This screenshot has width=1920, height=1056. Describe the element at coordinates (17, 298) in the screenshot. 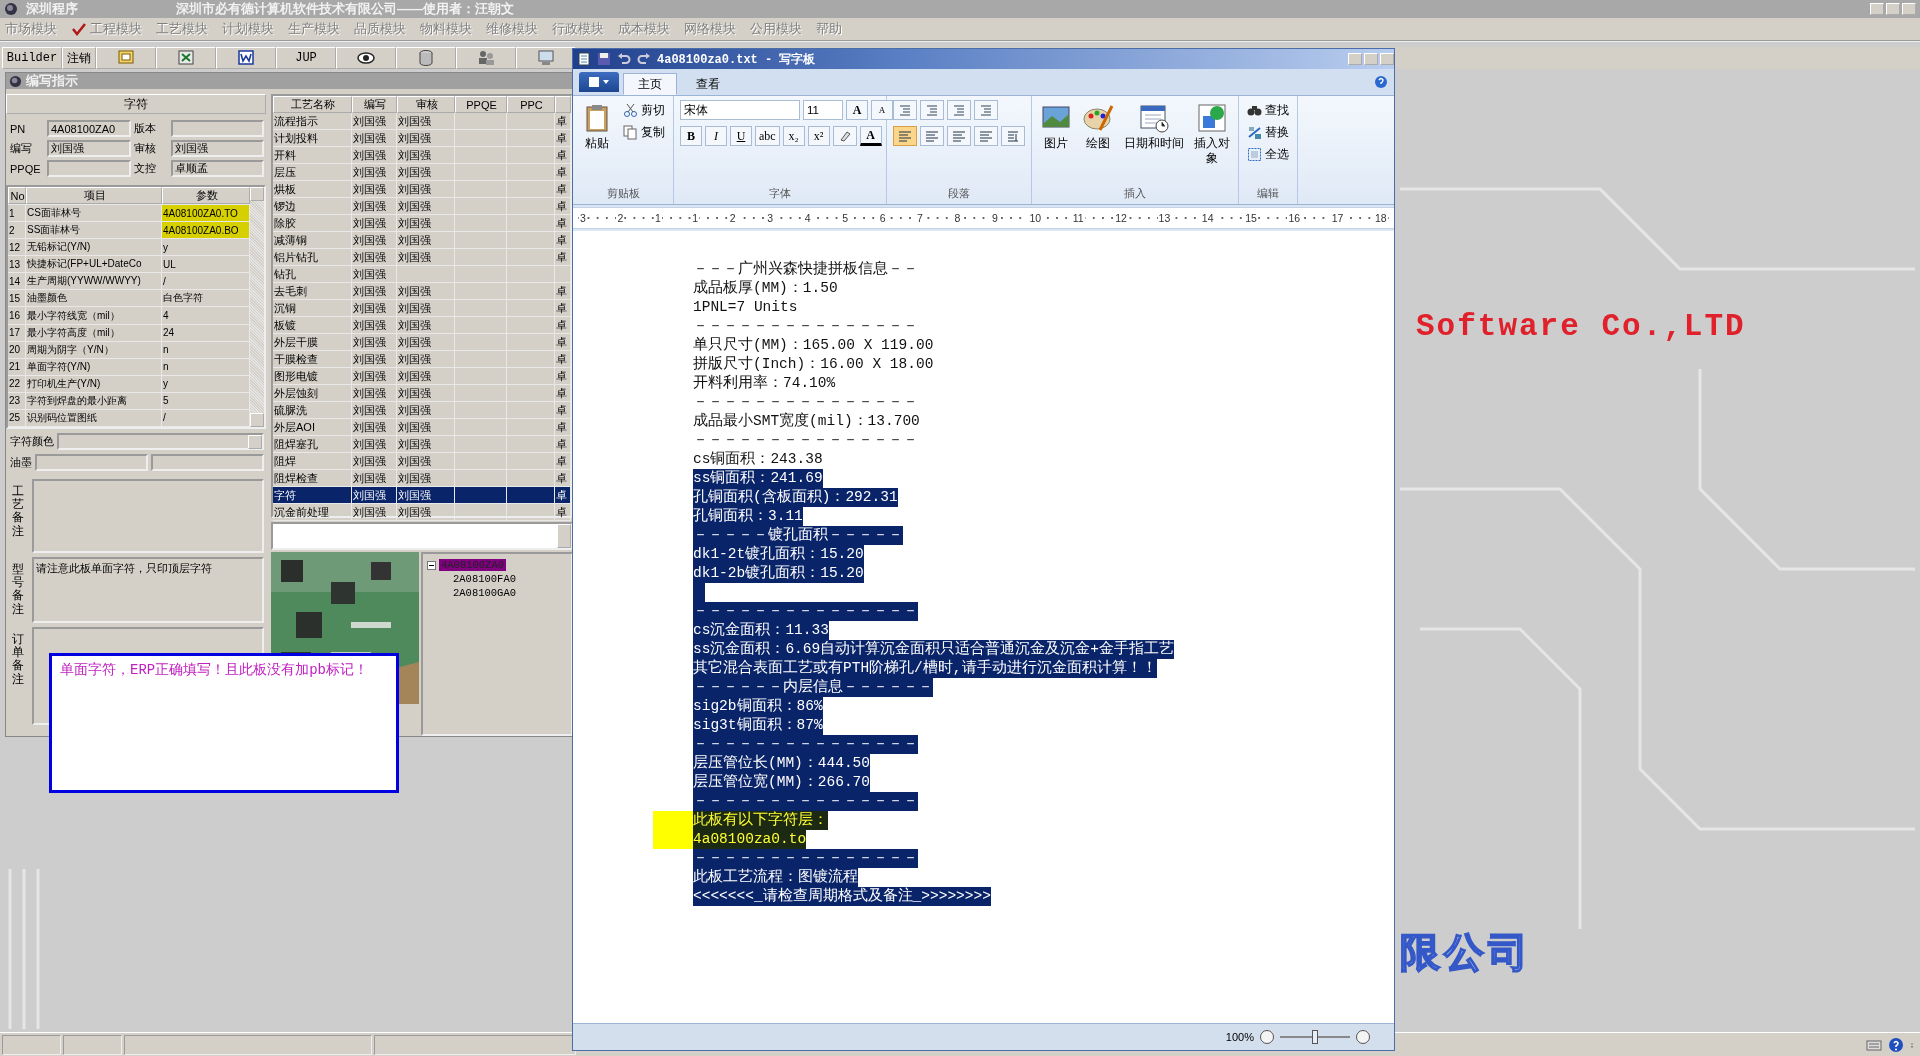

I see `table-cell: 15` at that location.